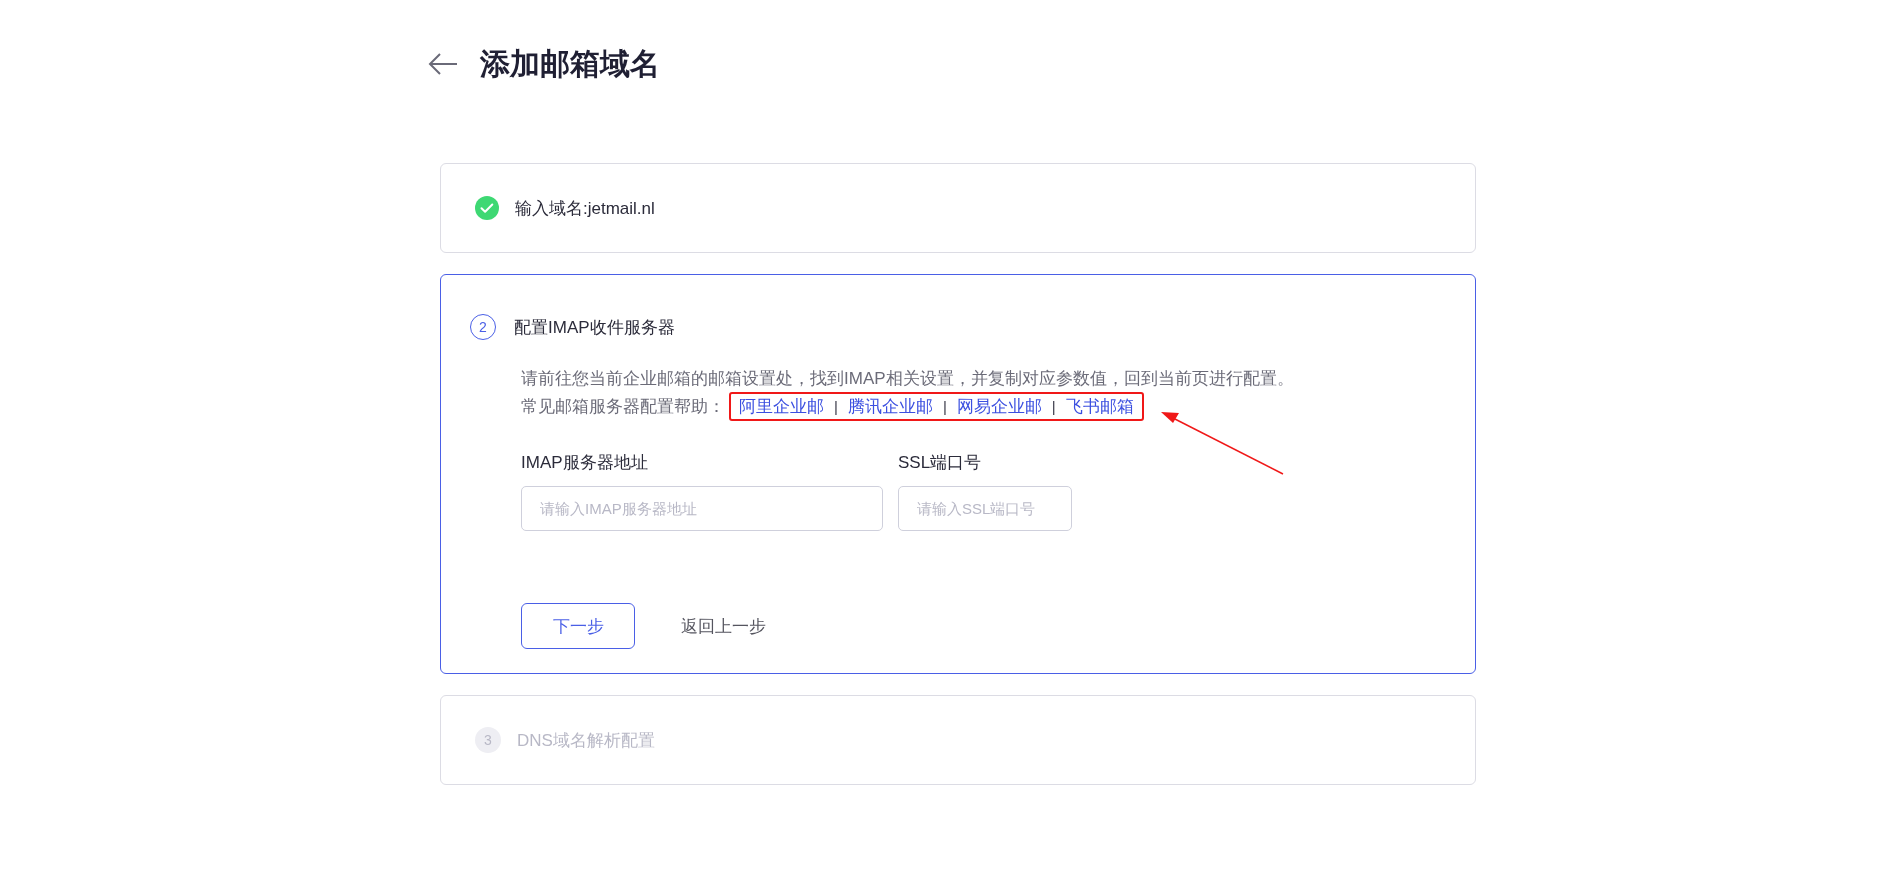  What do you see at coordinates (570, 63) in the screenshot?
I see `page-title: 添加邮箱域名` at bounding box center [570, 63].